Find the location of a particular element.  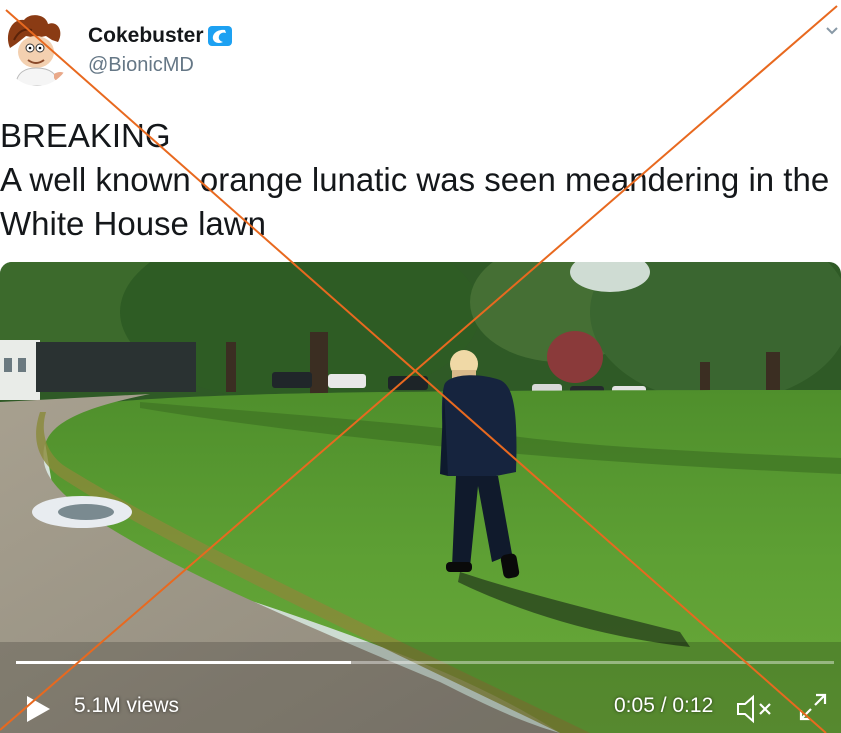

user-handle: @BionicMD is located at coordinates (141, 65).